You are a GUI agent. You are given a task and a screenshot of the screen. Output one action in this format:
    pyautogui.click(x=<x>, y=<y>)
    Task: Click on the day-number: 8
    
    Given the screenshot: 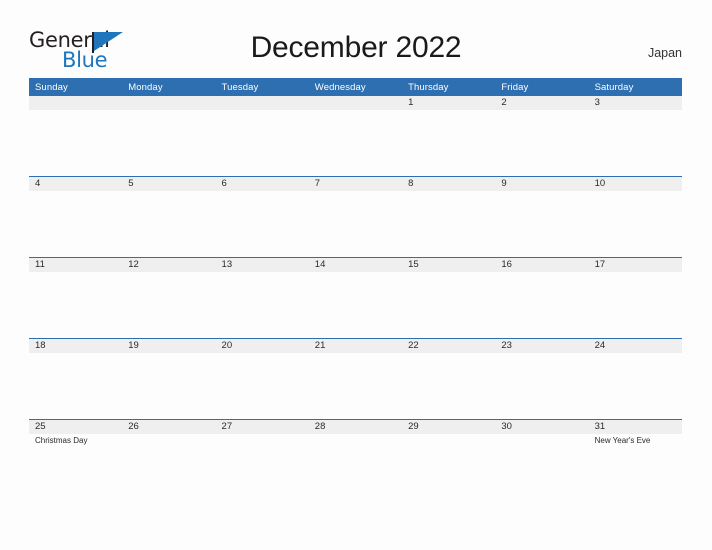 What is the action you would take?
    pyautogui.click(x=411, y=183)
    